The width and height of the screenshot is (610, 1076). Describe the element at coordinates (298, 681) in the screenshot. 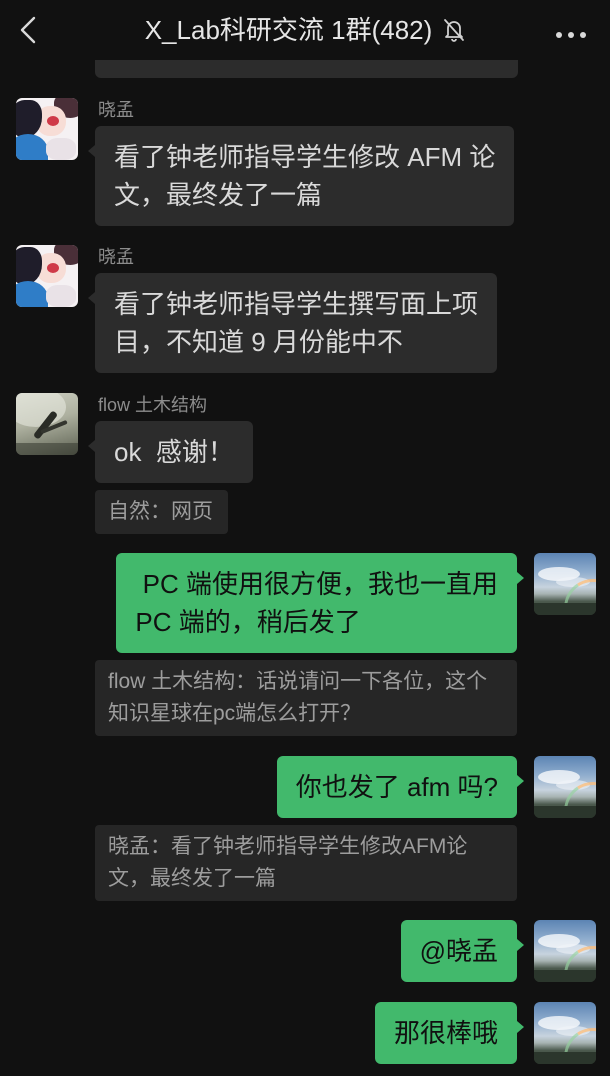

I see `quote-text-line: flow 土木结构：话说请问一下各位，这个` at that location.